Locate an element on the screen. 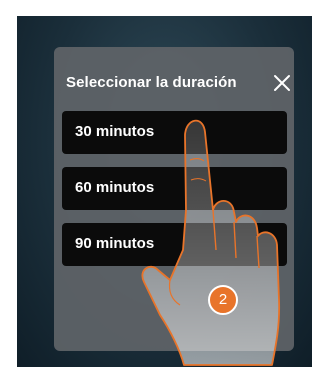 This screenshot has width=331, height=383. option-label: 60 minutos is located at coordinates (115, 187).